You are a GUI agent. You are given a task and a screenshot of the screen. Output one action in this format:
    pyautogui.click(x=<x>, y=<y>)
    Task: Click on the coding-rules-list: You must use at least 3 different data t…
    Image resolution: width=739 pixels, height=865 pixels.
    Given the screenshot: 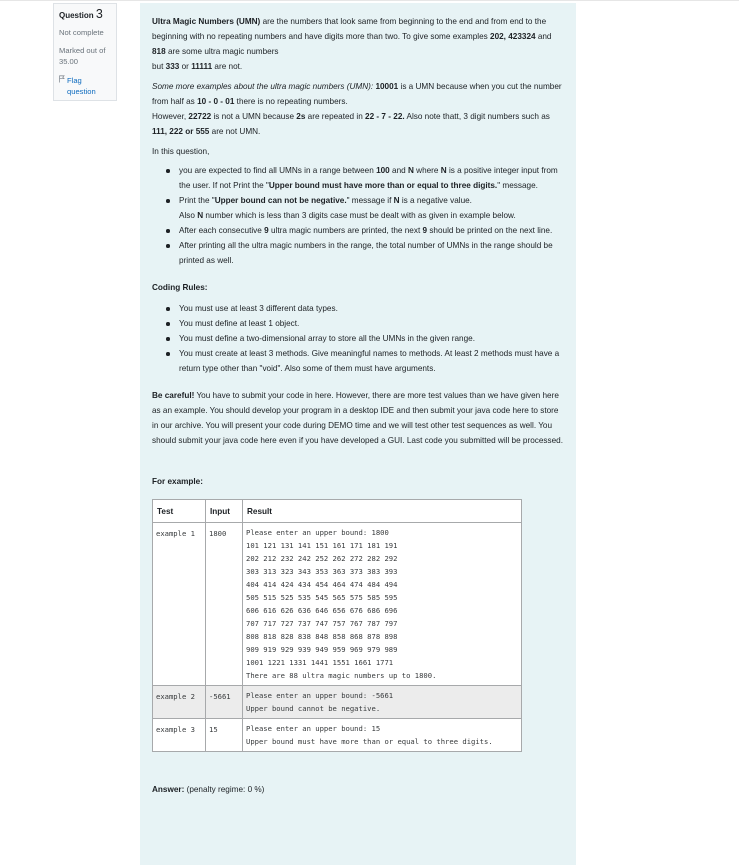 What is the action you would take?
    pyautogui.click(x=358, y=338)
    